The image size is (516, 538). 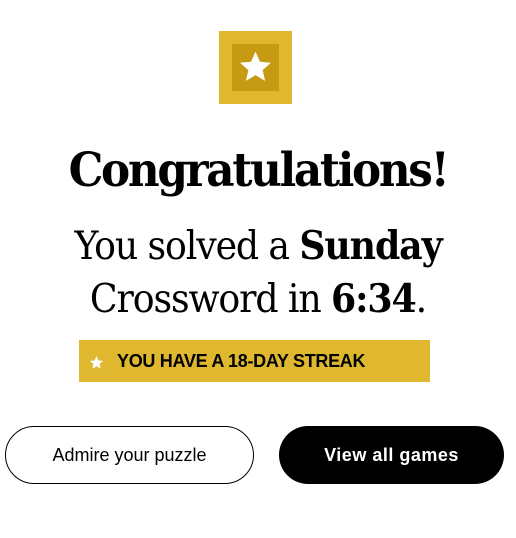 What do you see at coordinates (241, 361) in the screenshot?
I see `streak-text: YOU HAVE A 18-DAY STREAK` at bounding box center [241, 361].